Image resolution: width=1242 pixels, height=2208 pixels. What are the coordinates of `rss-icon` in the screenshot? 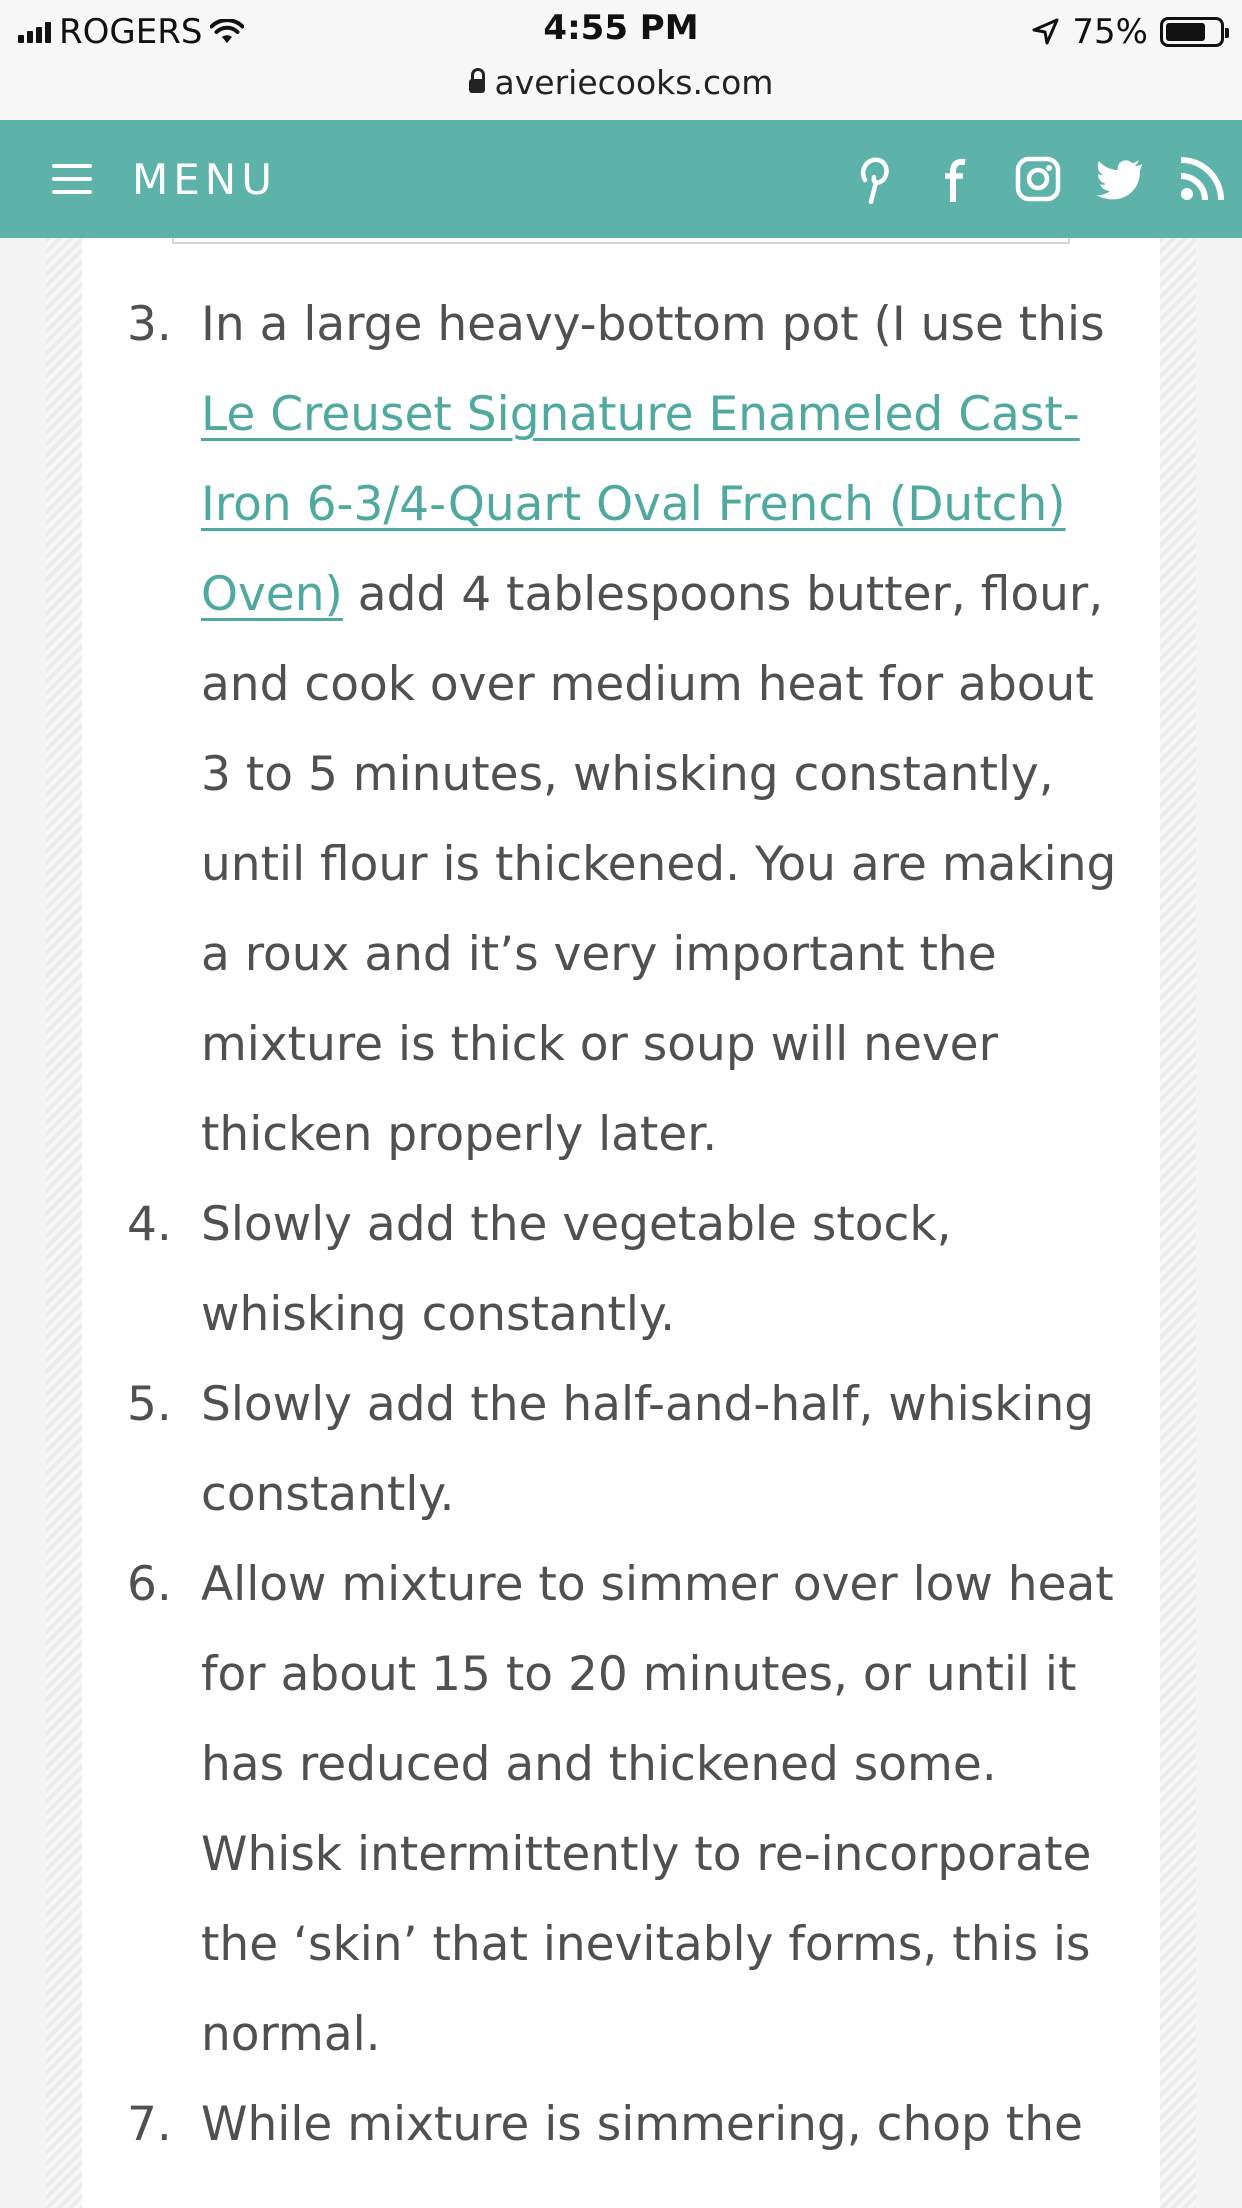 It's located at (1202, 179).